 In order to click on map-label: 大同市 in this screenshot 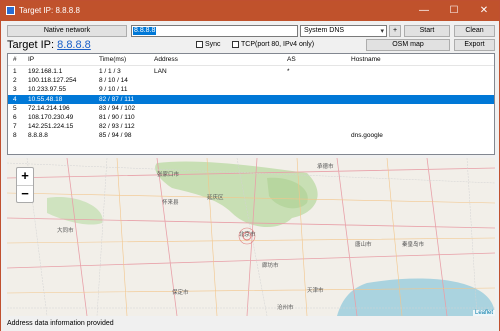, I will do `click(65, 231)`.